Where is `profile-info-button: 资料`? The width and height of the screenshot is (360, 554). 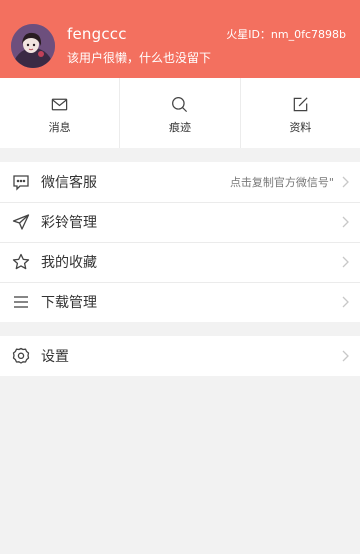 profile-info-button: 资料 is located at coordinates (299, 113).